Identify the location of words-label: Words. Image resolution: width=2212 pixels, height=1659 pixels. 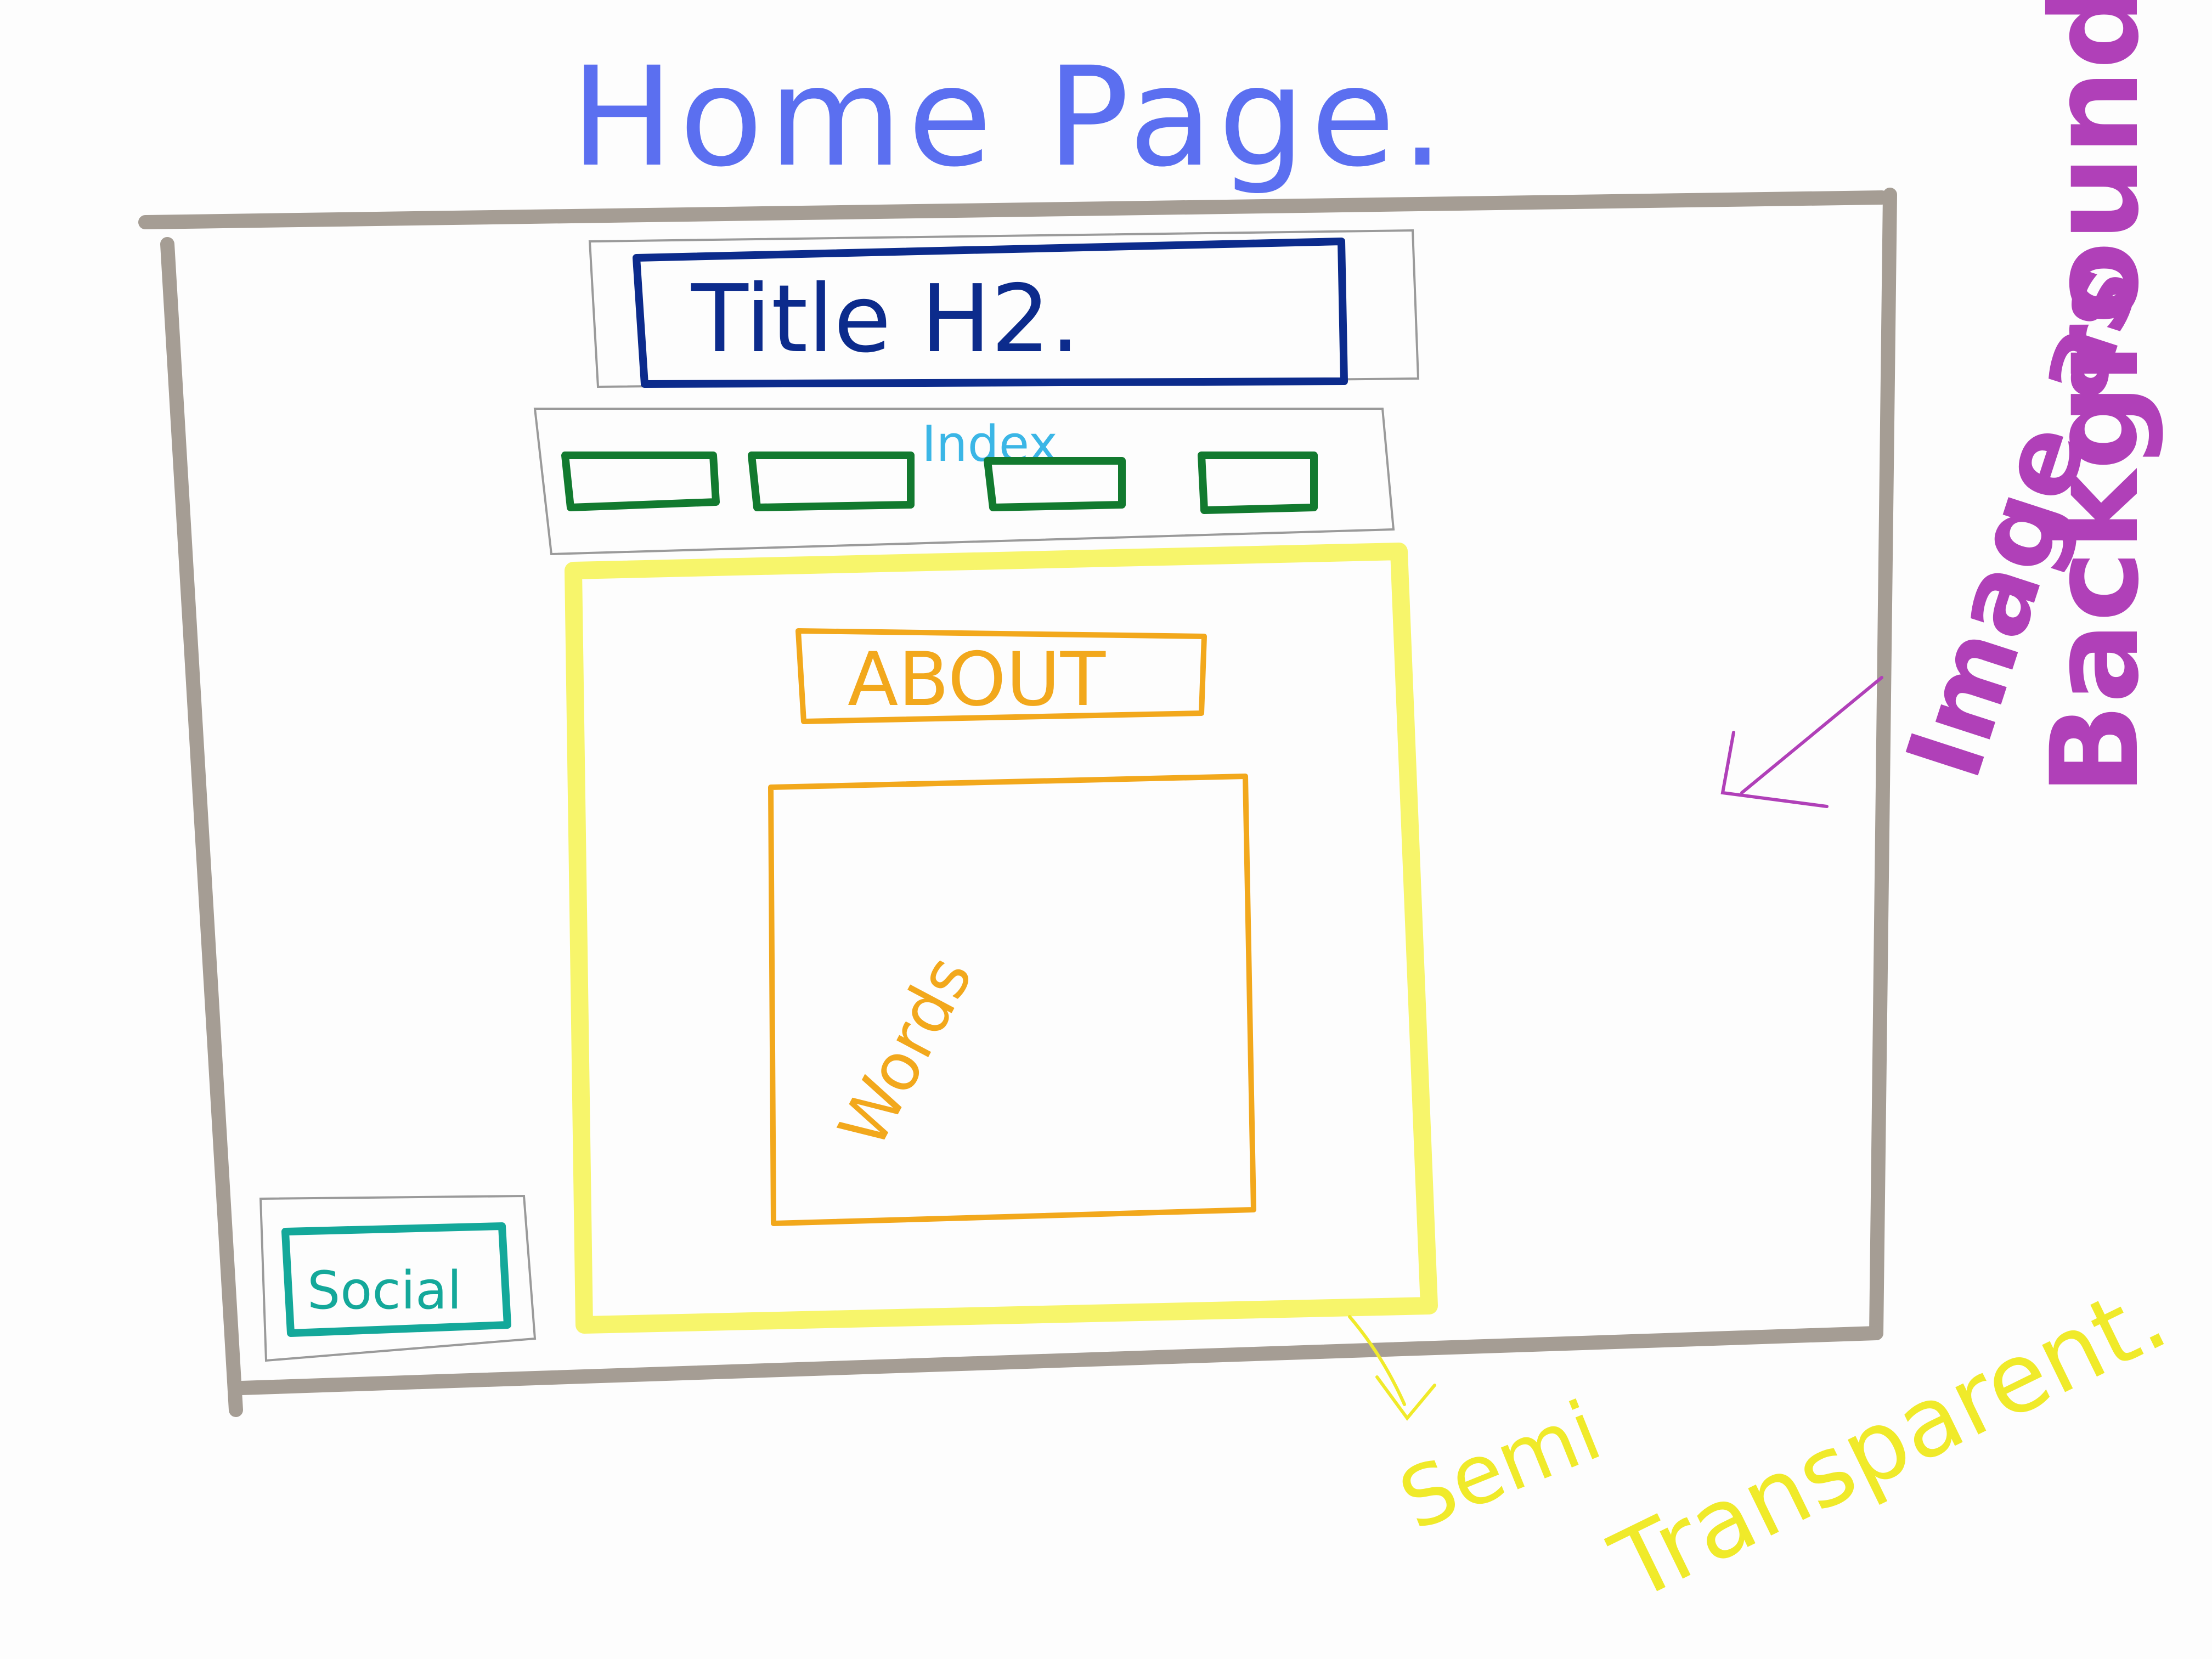
(907, 1052).